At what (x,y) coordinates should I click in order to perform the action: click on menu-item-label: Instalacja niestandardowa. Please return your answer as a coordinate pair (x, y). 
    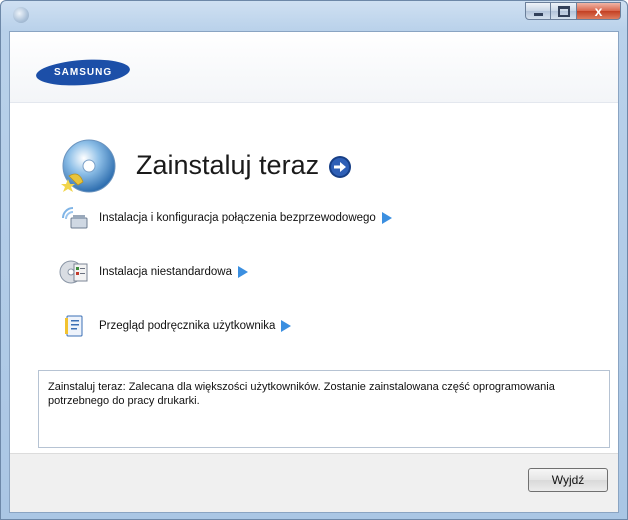
    Looking at the image, I should click on (165, 272).